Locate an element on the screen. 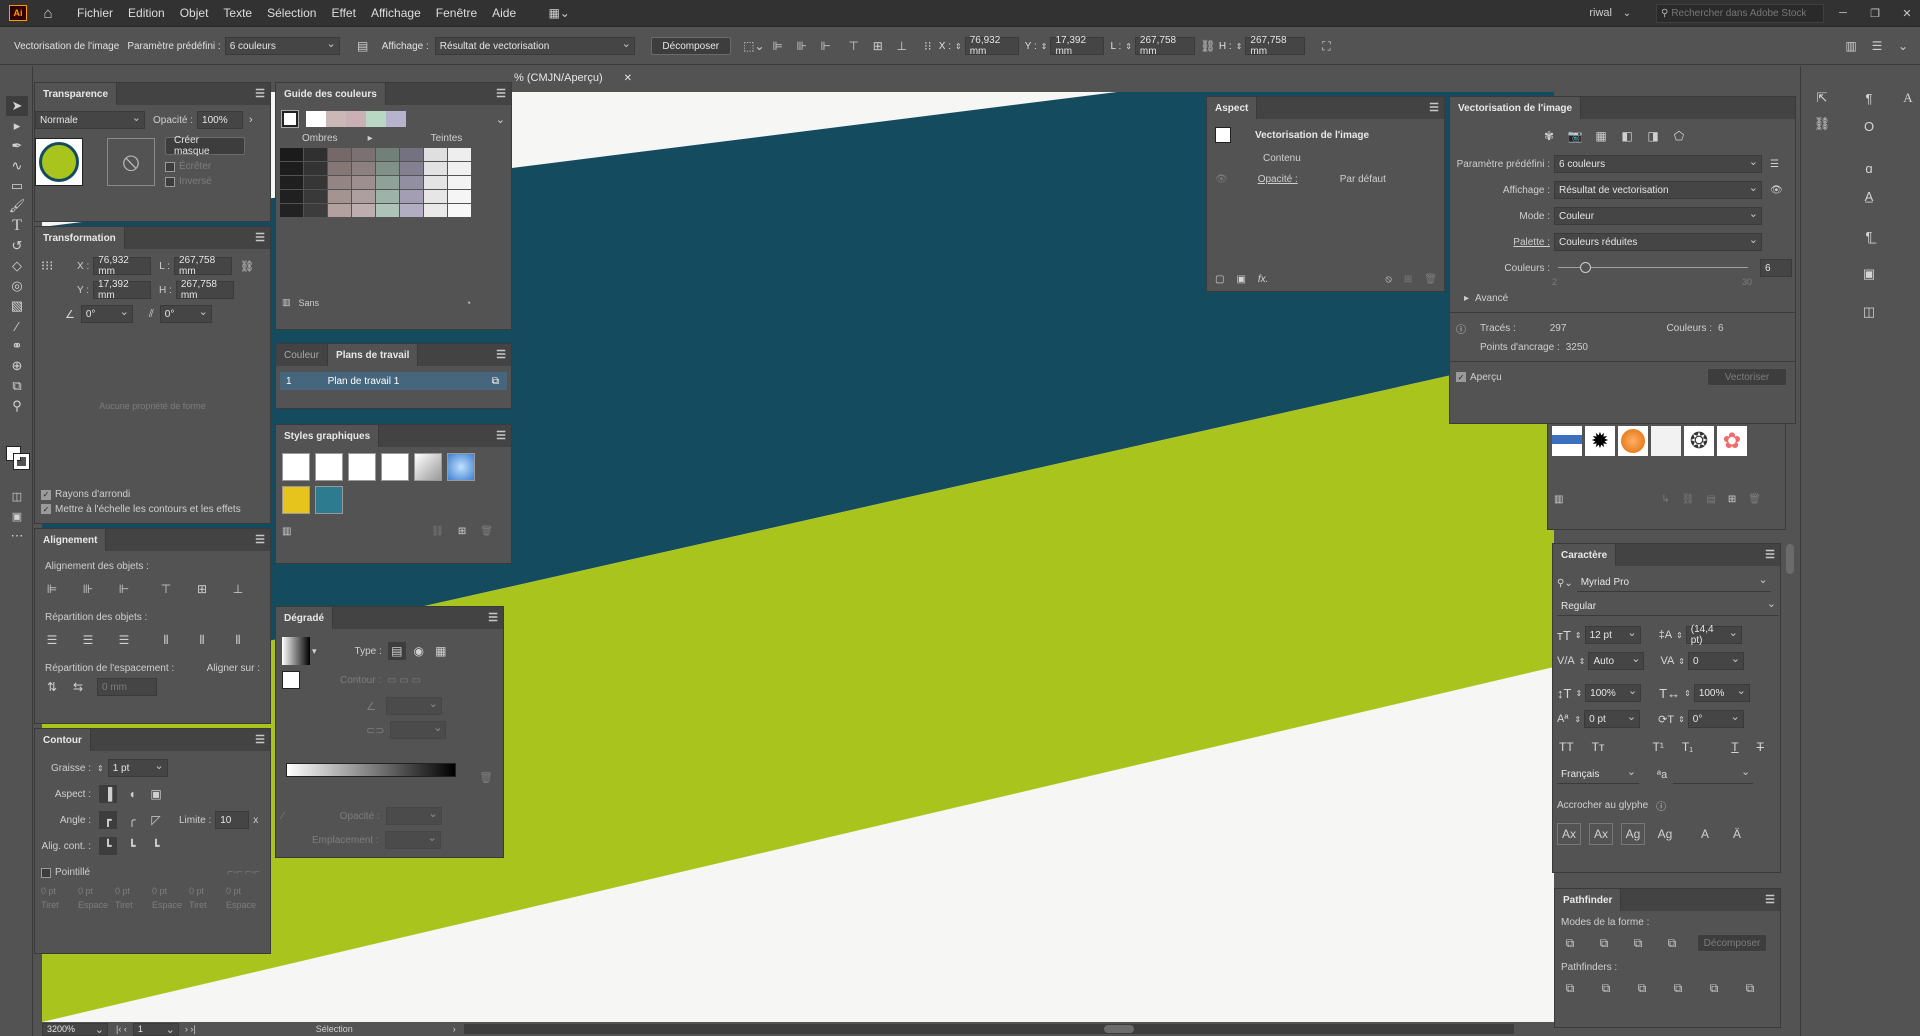 The height and width of the screenshot is (1036, 1920). horizontal-scrollbar is located at coordinates (988, 1029).